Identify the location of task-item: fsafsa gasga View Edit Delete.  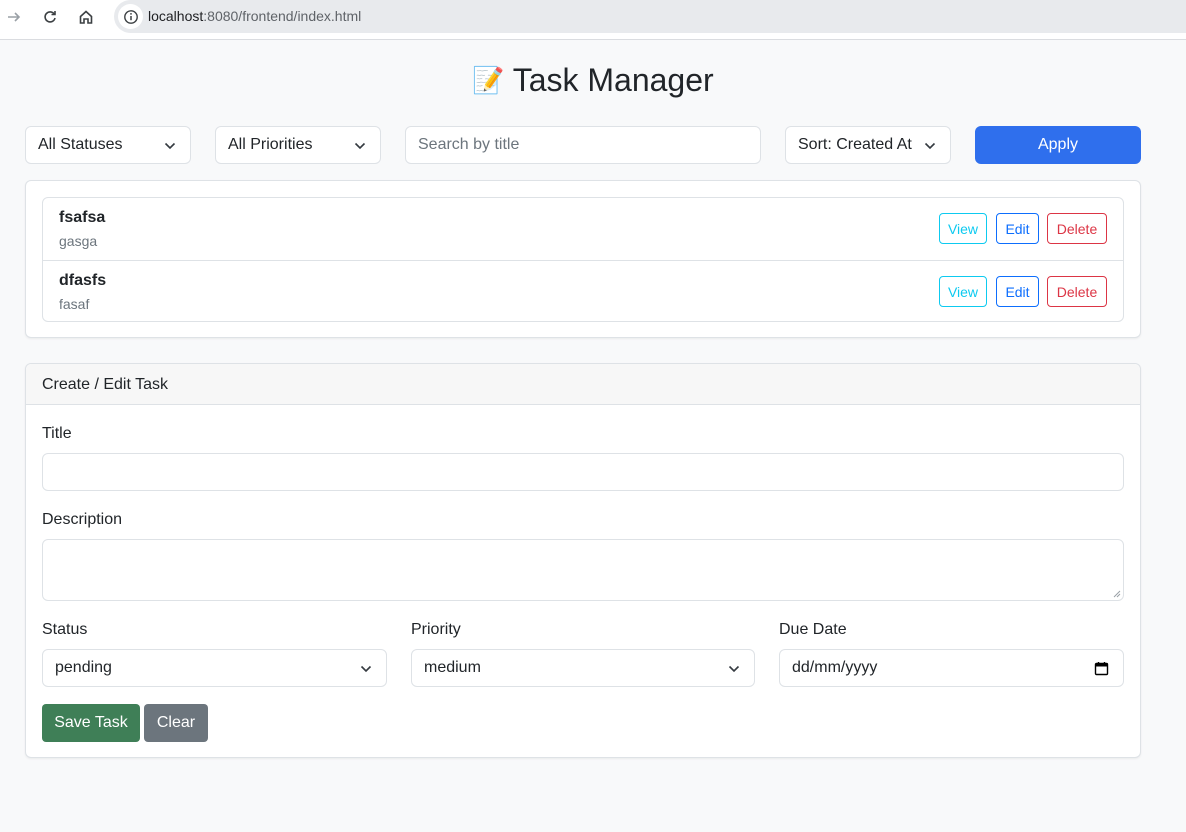
(583, 229).